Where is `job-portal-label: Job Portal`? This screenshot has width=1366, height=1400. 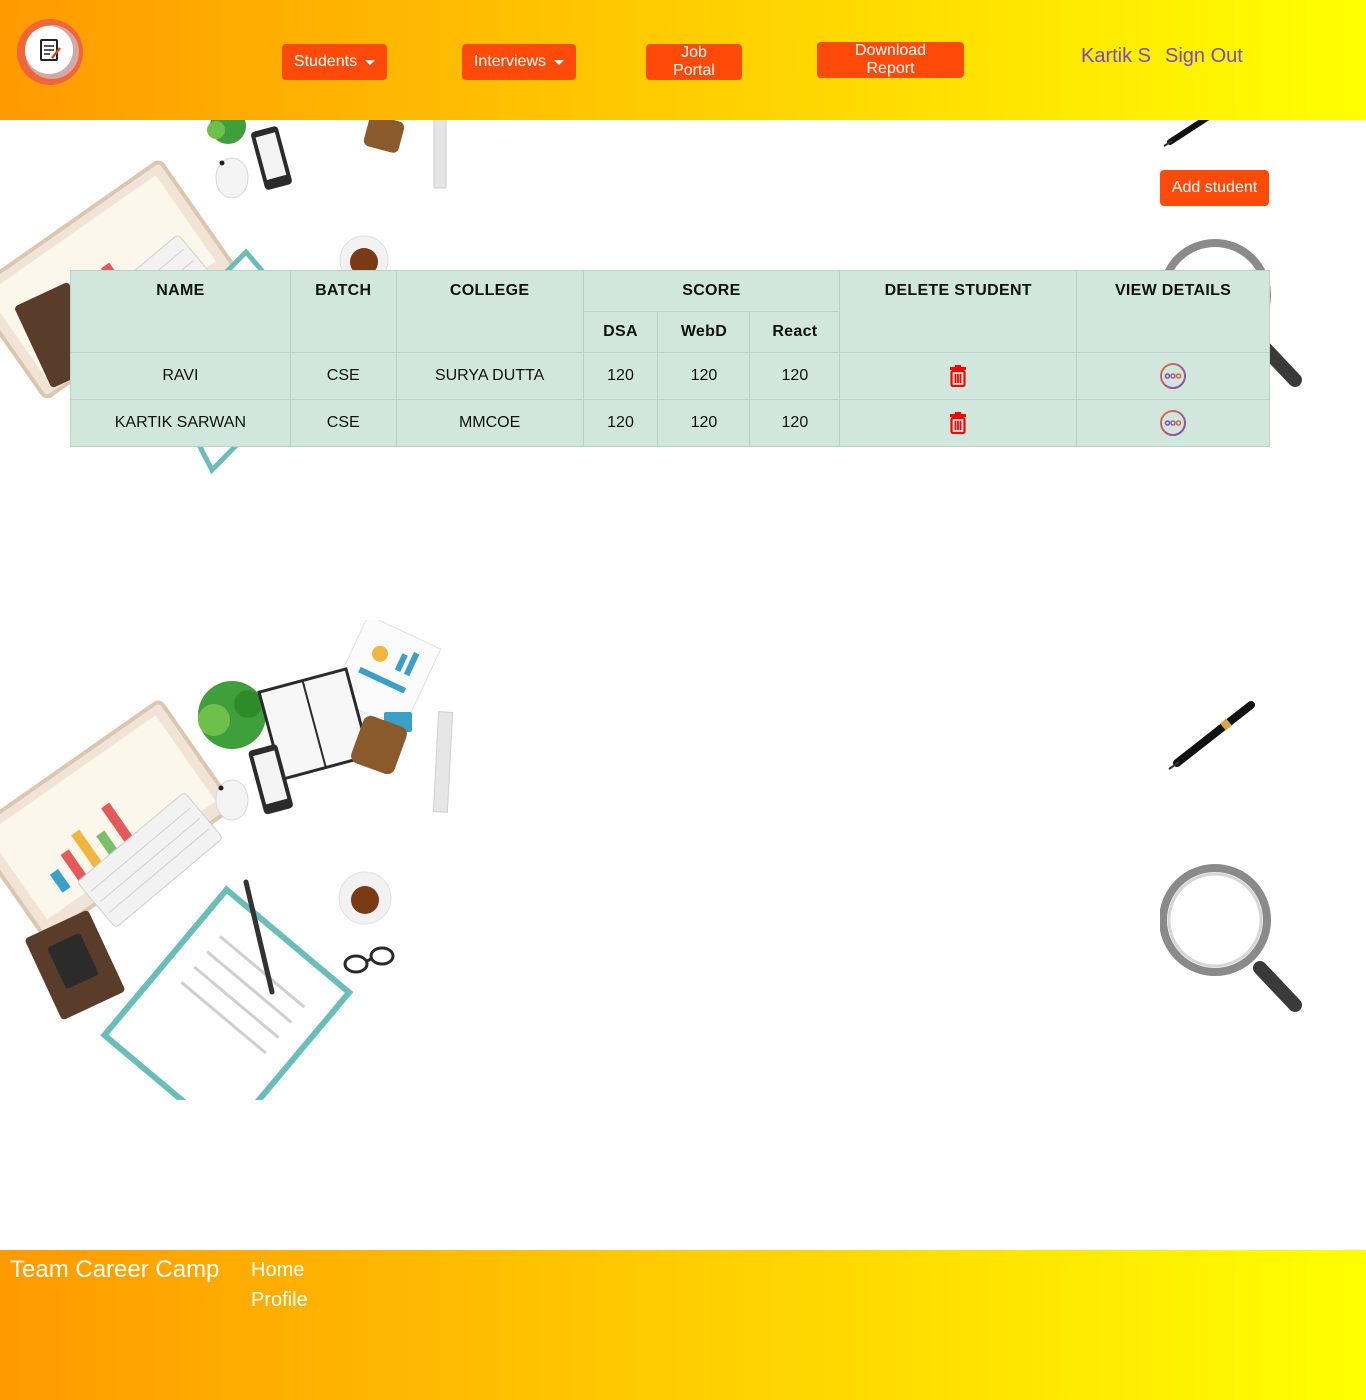
job-portal-label: Job Portal is located at coordinates (694, 61).